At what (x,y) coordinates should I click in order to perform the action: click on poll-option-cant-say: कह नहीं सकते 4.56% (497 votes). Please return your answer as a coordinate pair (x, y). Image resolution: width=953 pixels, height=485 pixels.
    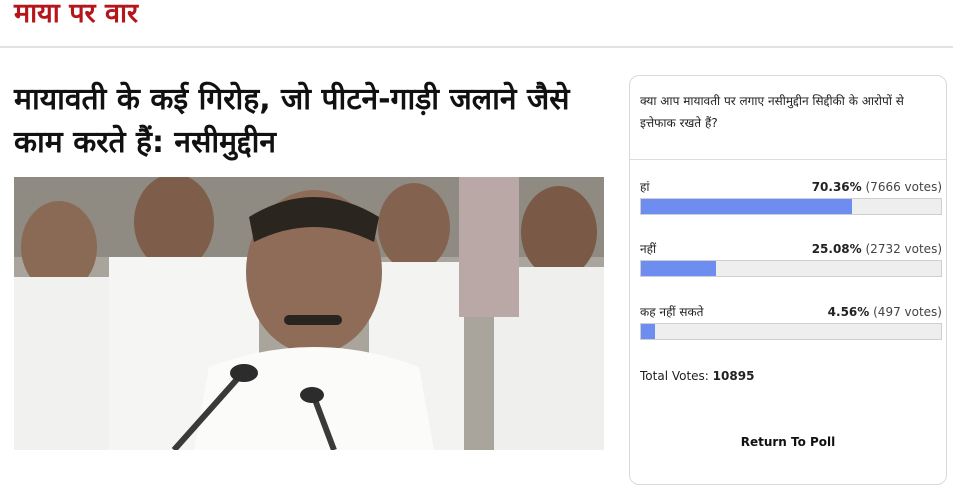
    Looking at the image, I should click on (791, 322).